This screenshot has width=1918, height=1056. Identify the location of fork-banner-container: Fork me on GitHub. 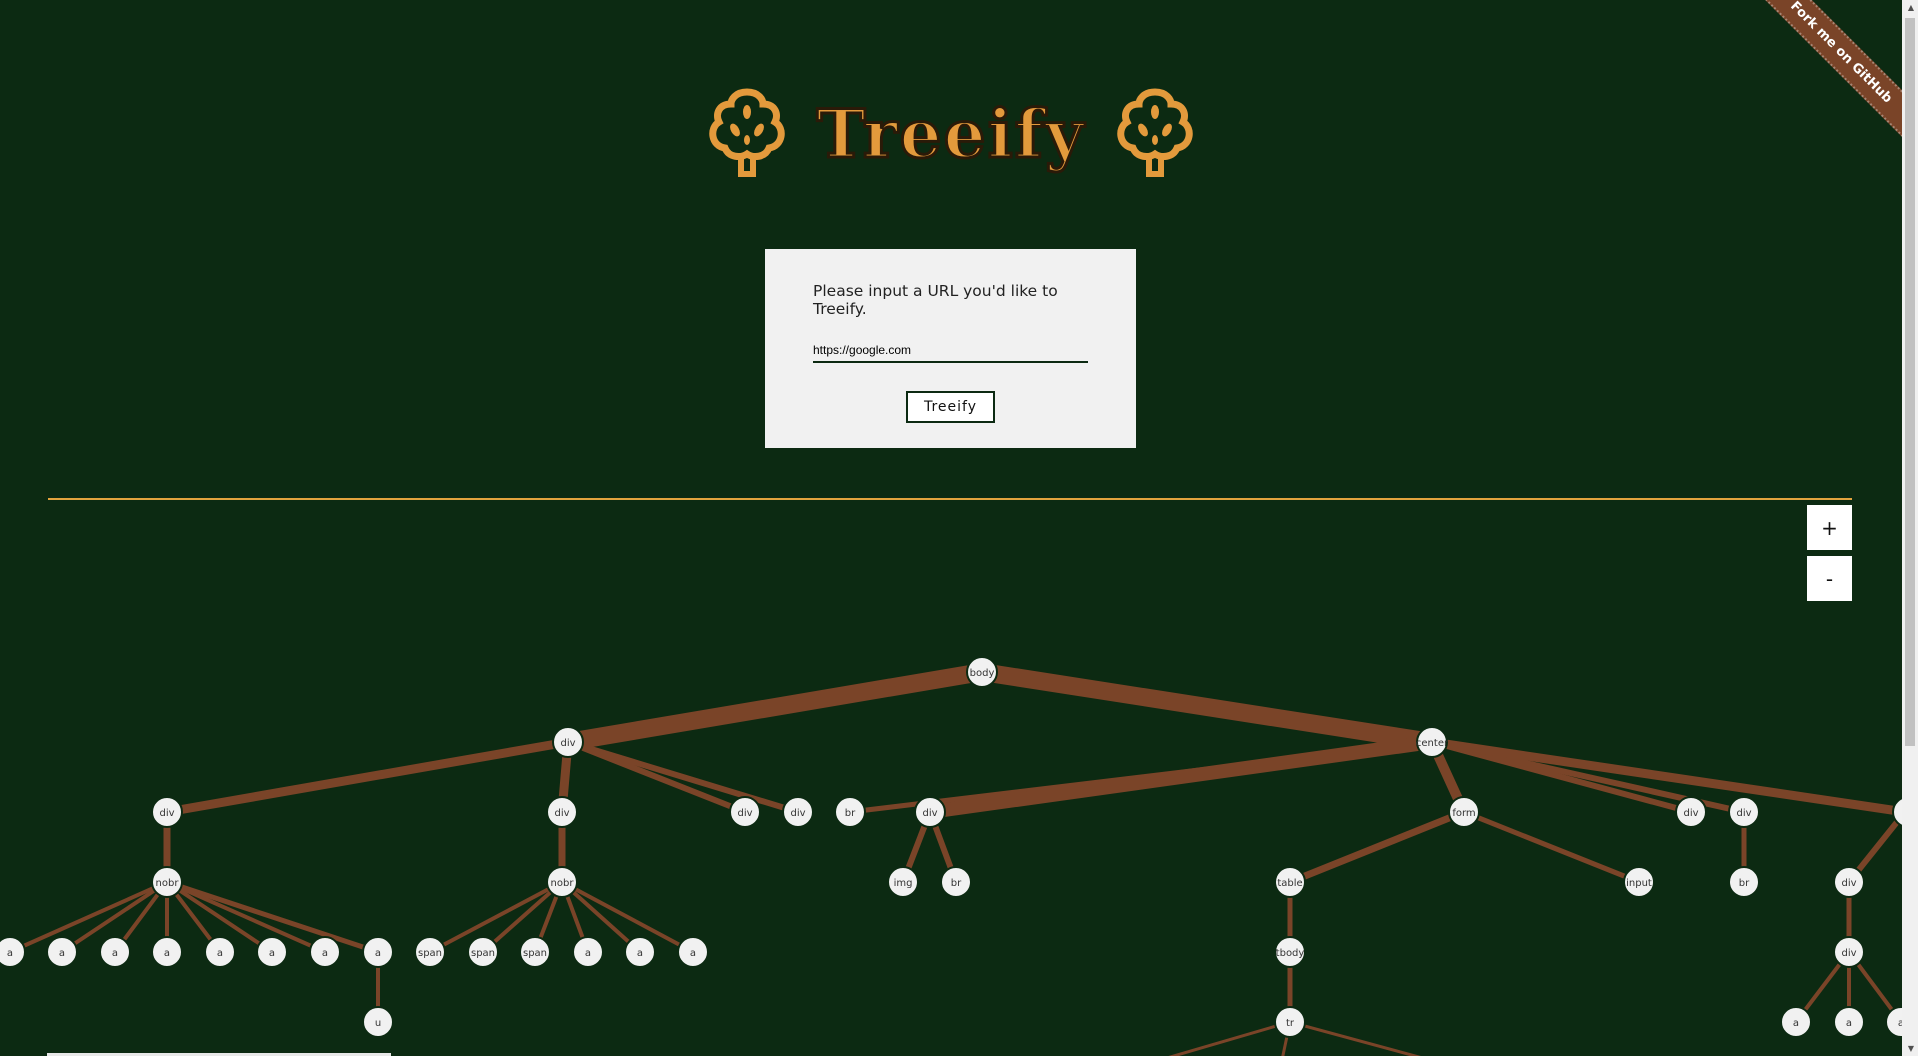
(1829, 75).